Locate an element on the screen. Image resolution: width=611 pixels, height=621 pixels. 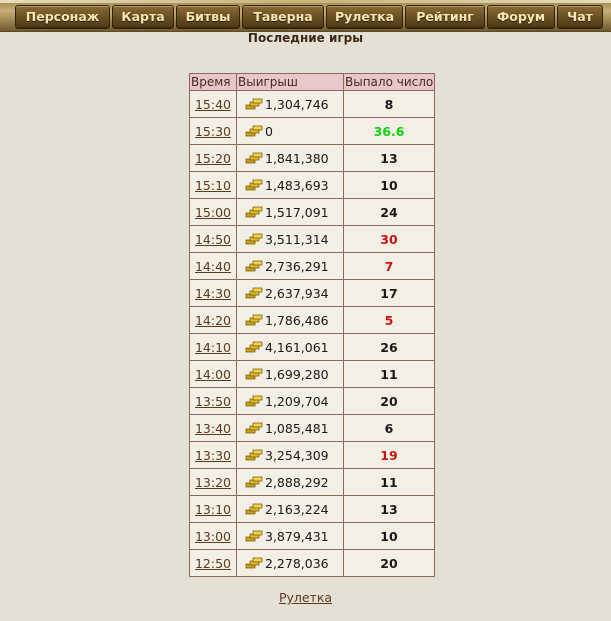
game-time-link: 15:40 is located at coordinates (213, 104).